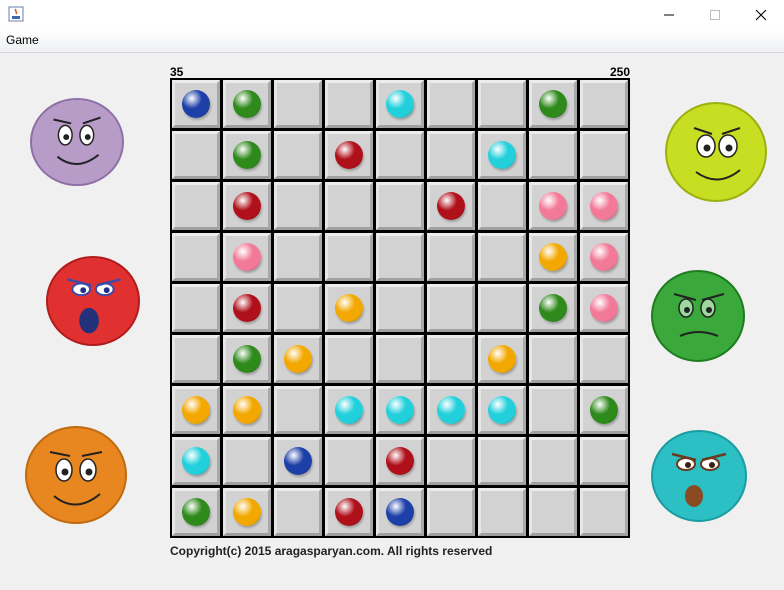 The image size is (784, 590). I want to click on minimize-button, so click(669, 15).